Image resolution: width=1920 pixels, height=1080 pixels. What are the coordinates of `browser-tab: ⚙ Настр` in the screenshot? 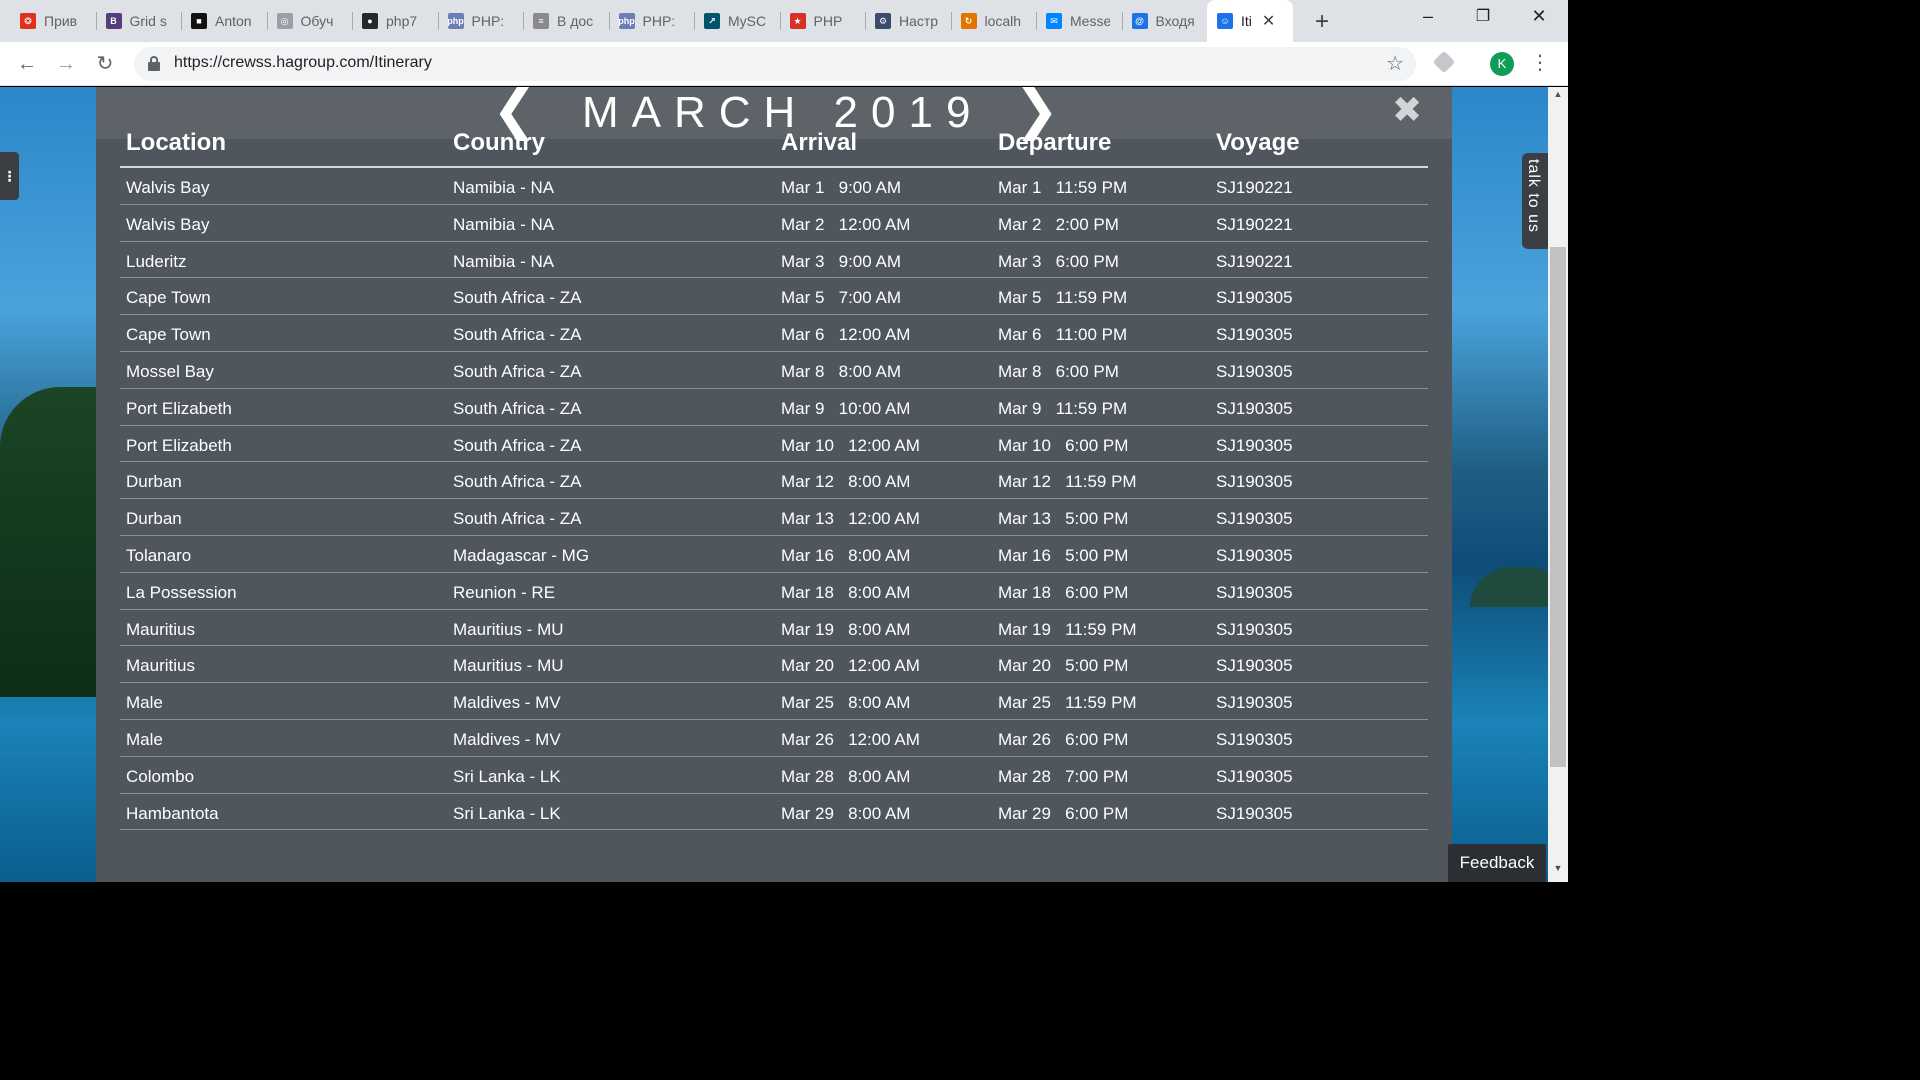 It's located at (908, 21).